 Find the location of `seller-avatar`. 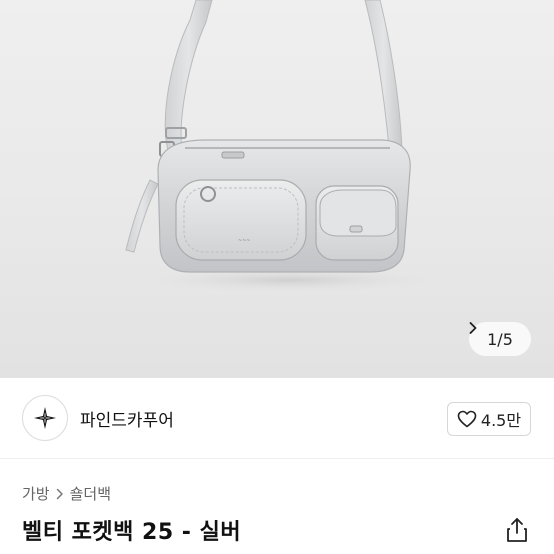

seller-avatar is located at coordinates (45, 418).